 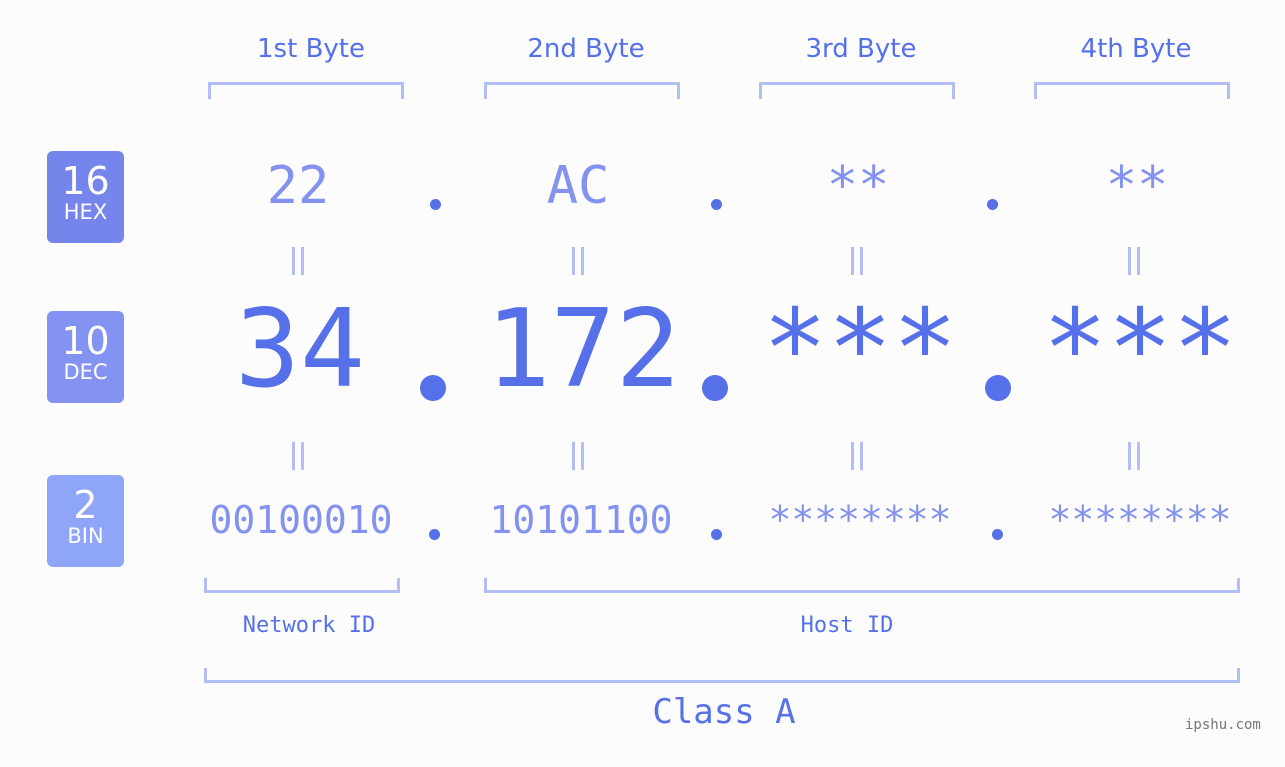 I want to click on hex-byte-3: **, so click(x=858, y=186).